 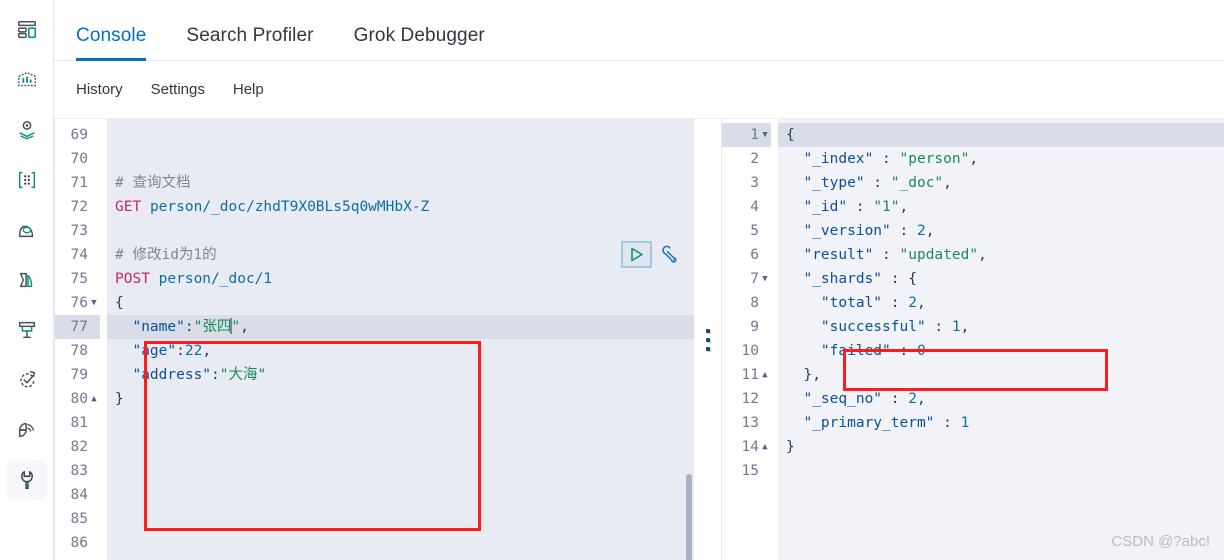 What do you see at coordinates (79, 255) in the screenshot?
I see `gutter-line: 74` at bounding box center [79, 255].